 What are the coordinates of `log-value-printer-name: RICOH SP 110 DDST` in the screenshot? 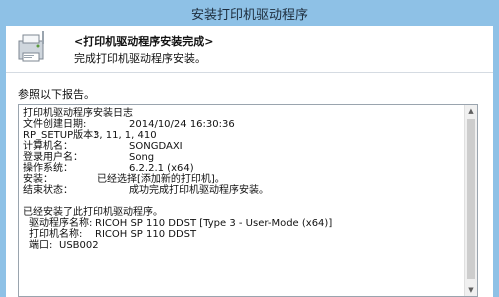 It's located at (146, 234).